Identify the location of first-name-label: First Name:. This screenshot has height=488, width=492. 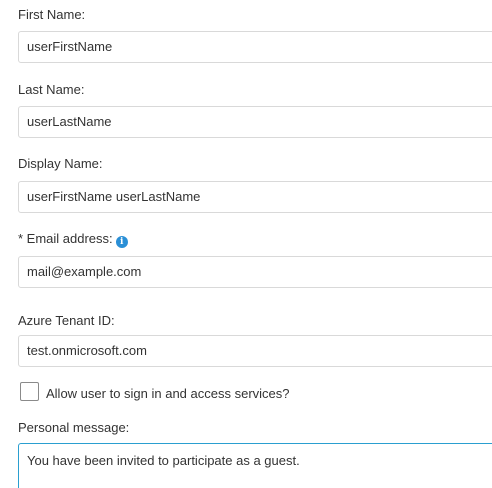
(52, 14).